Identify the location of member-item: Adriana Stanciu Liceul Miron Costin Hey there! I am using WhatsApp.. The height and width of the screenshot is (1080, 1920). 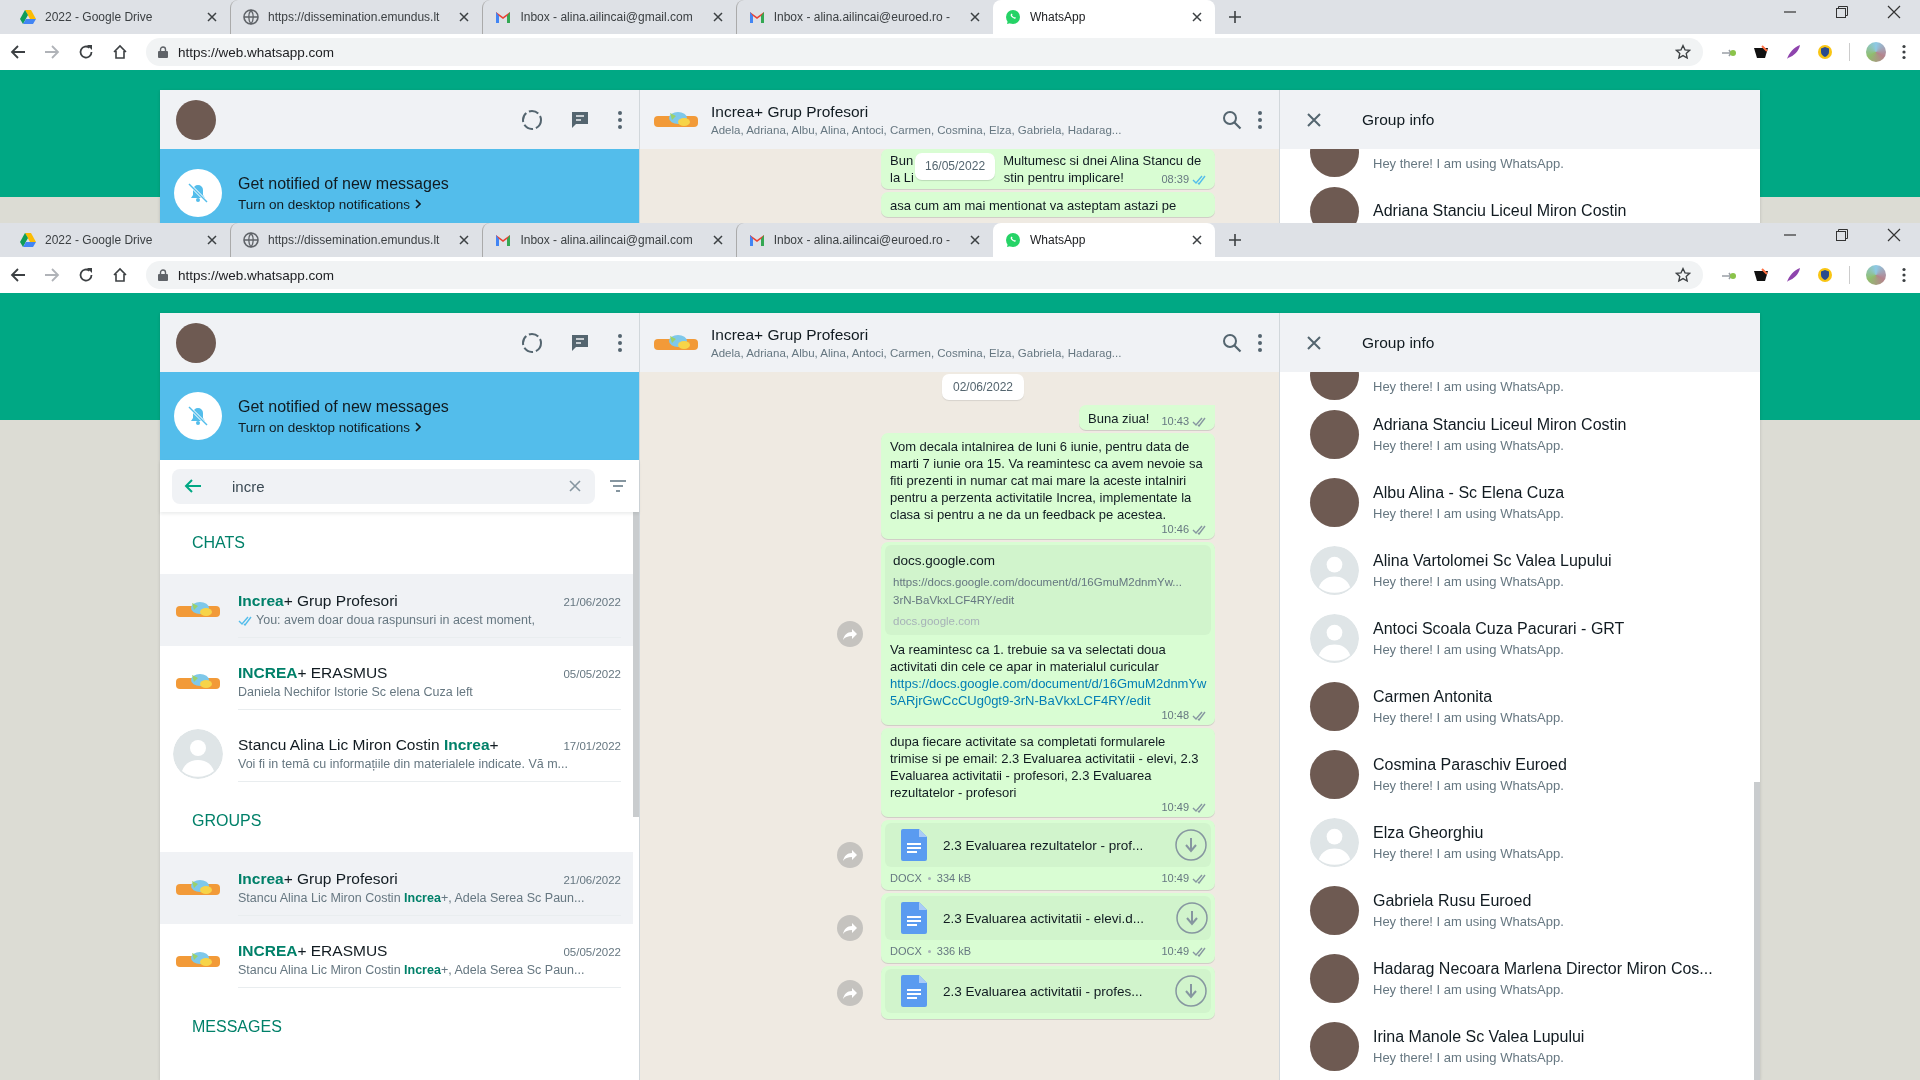
(1516, 434).